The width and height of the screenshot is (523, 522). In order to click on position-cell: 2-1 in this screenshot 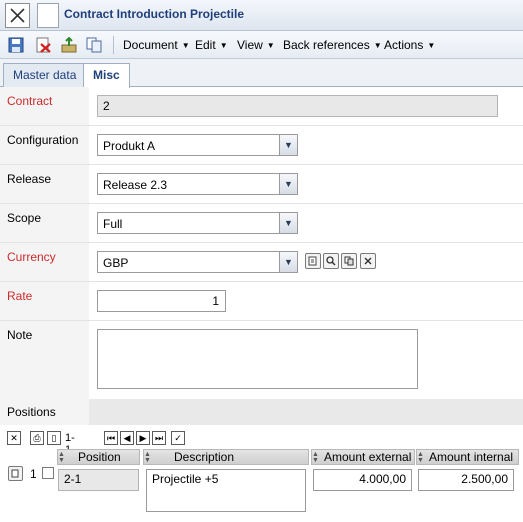, I will do `click(98, 480)`.